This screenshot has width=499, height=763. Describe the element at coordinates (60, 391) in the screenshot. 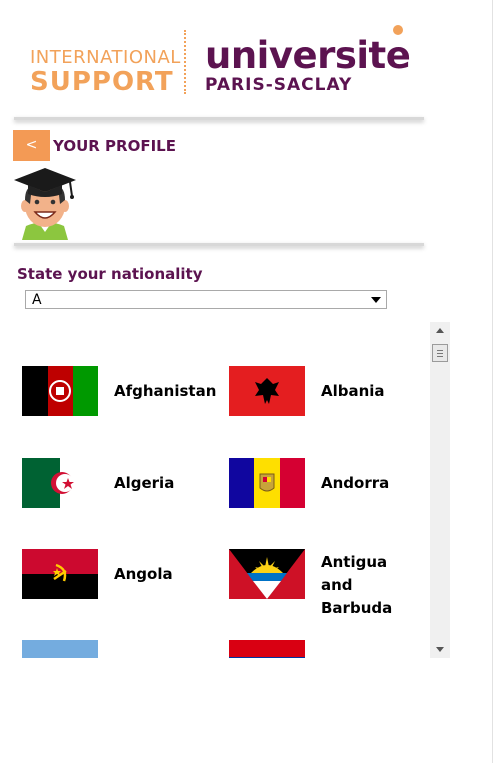

I see `afghanistan-flag-icon` at that location.